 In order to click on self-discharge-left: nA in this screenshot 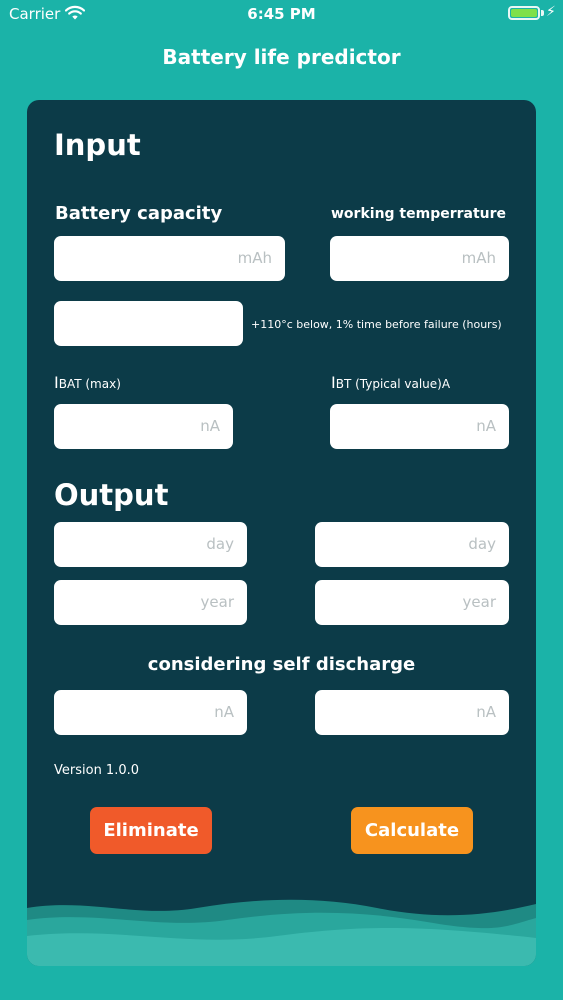, I will do `click(150, 712)`.